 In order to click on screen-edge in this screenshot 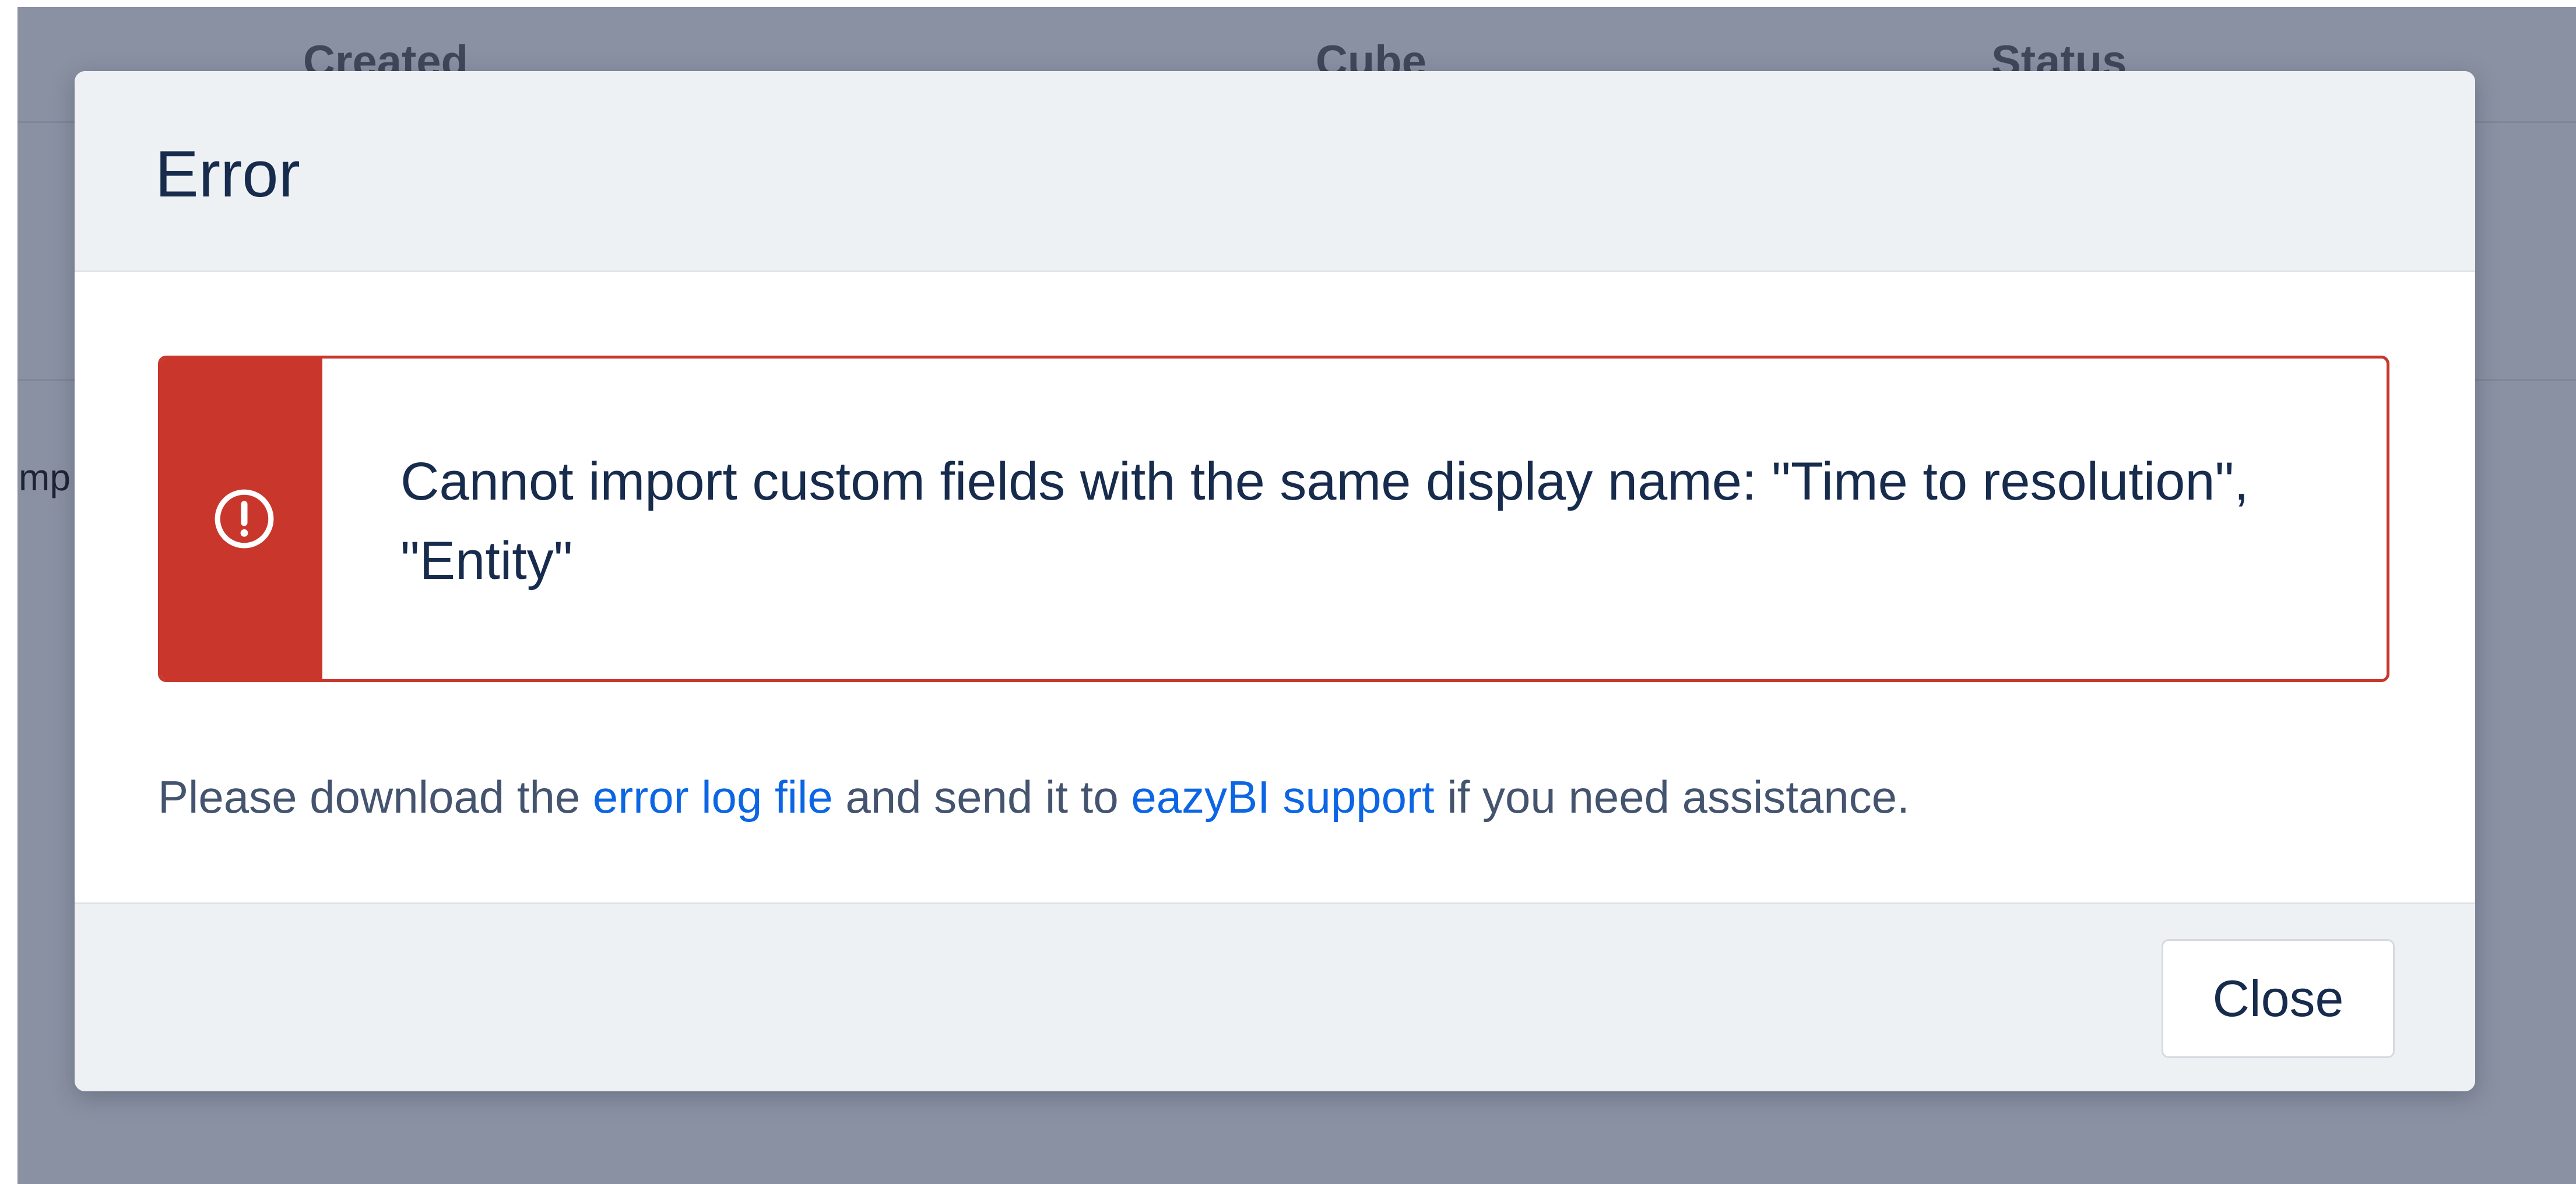, I will do `click(8, 592)`.